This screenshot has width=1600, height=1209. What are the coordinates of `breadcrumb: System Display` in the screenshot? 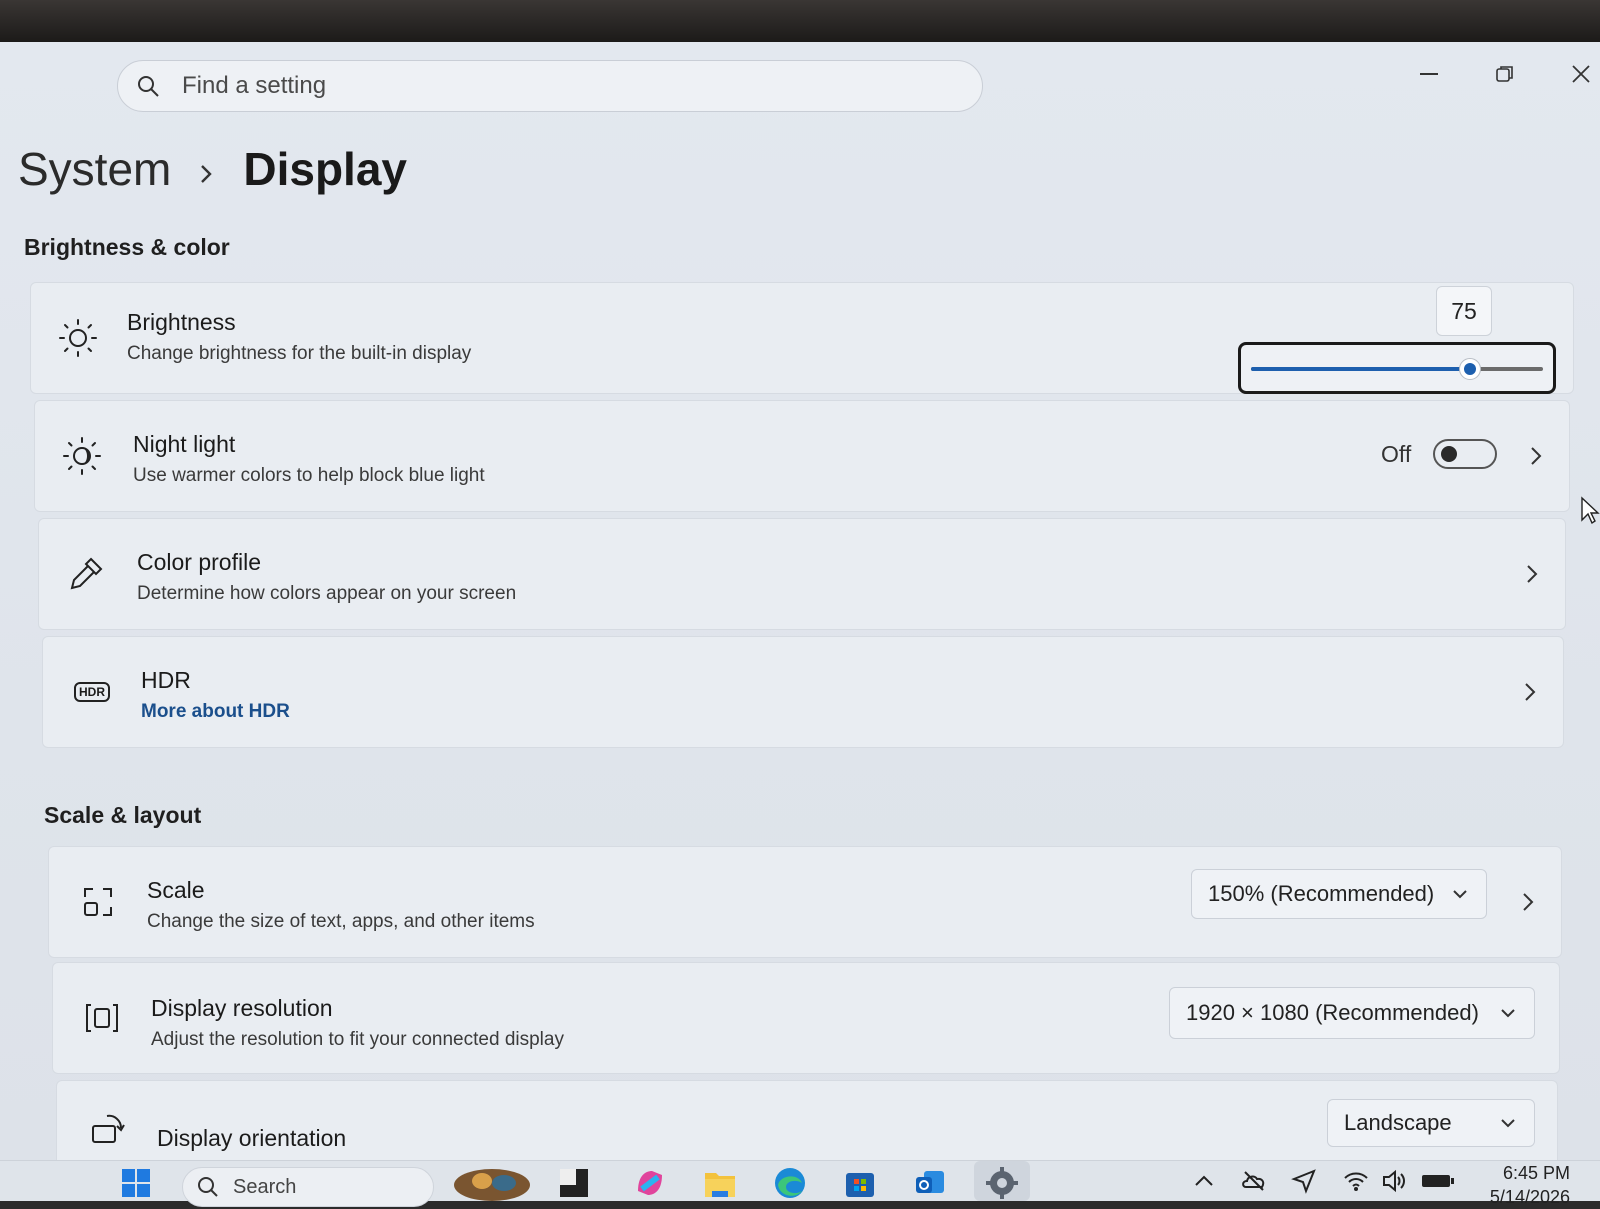 It's located at (212, 169).